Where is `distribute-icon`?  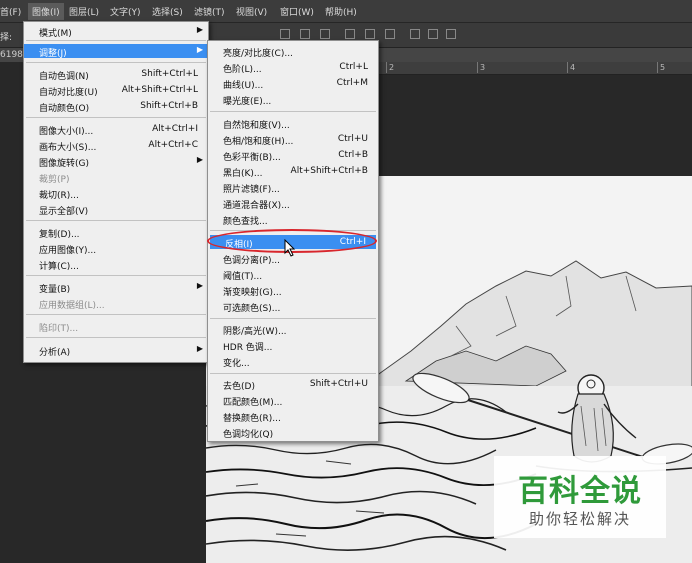
distribute-icon is located at coordinates (415, 34).